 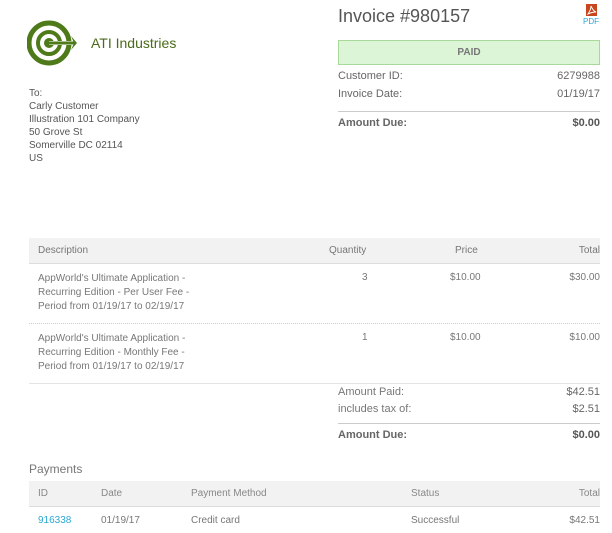 I want to click on line-item-total: $10.00, so click(x=584, y=337).